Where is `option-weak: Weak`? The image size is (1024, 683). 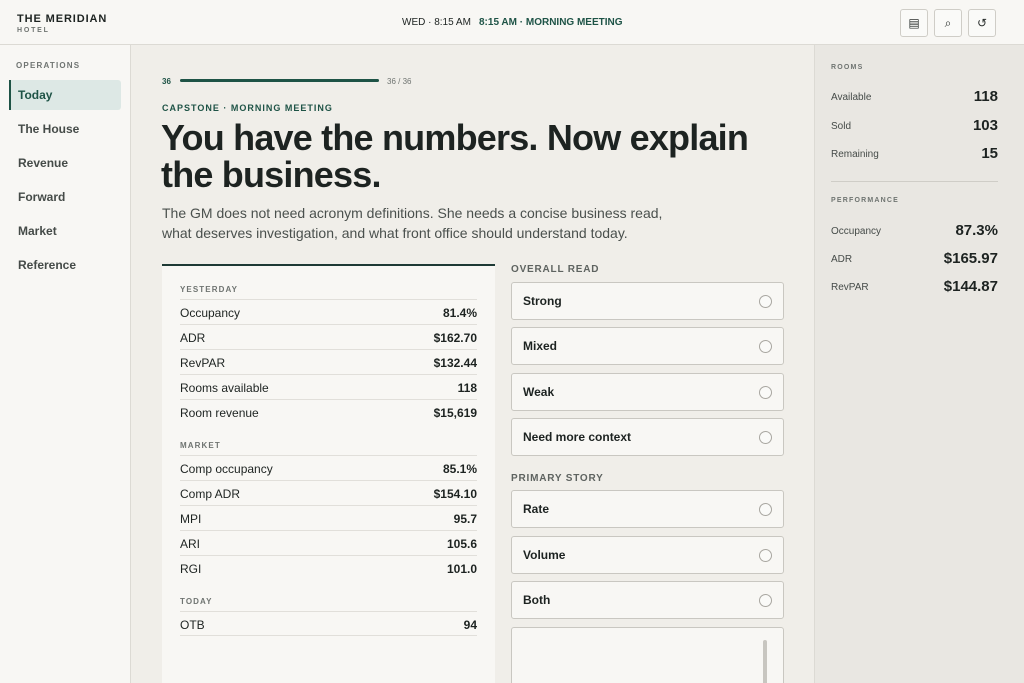
option-weak: Weak is located at coordinates (647, 392).